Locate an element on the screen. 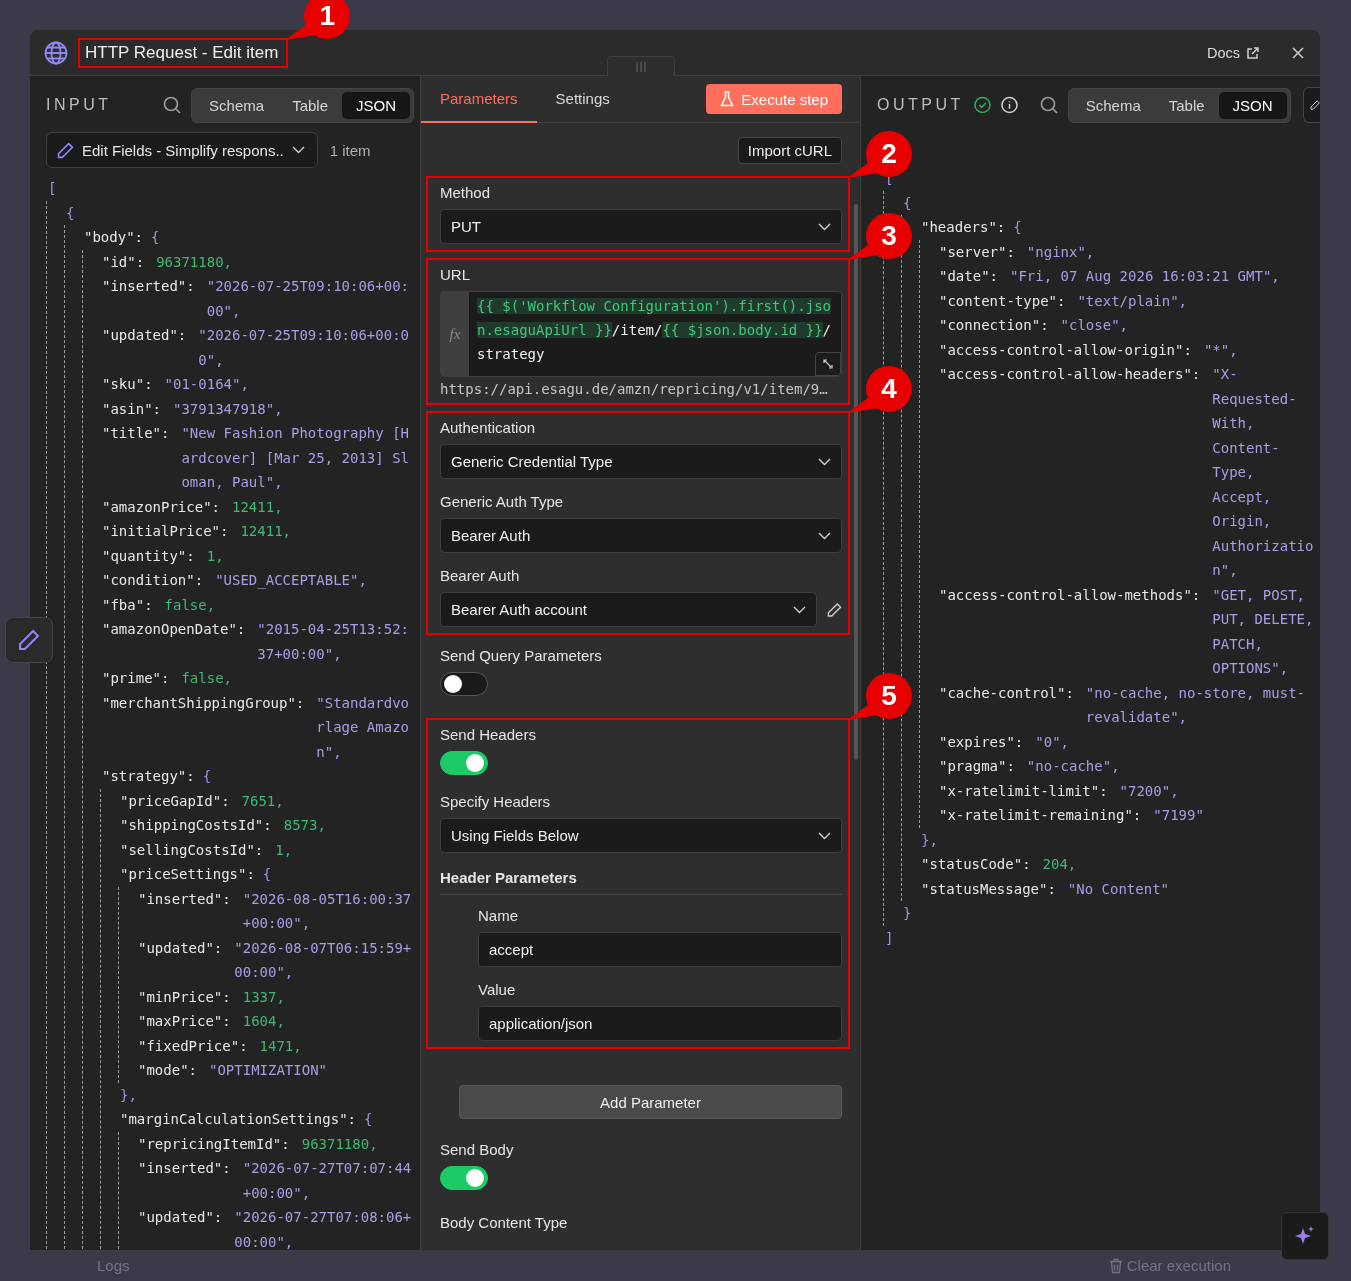 This screenshot has width=1351, height=1281. json-key: "statusMessage": is located at coordinates (988, 888).